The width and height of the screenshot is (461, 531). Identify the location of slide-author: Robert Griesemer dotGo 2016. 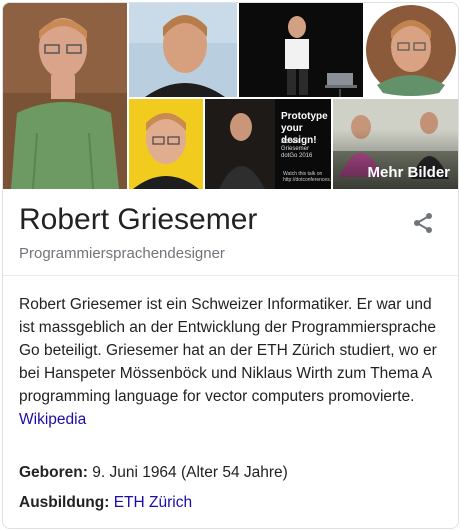
(297, 149).